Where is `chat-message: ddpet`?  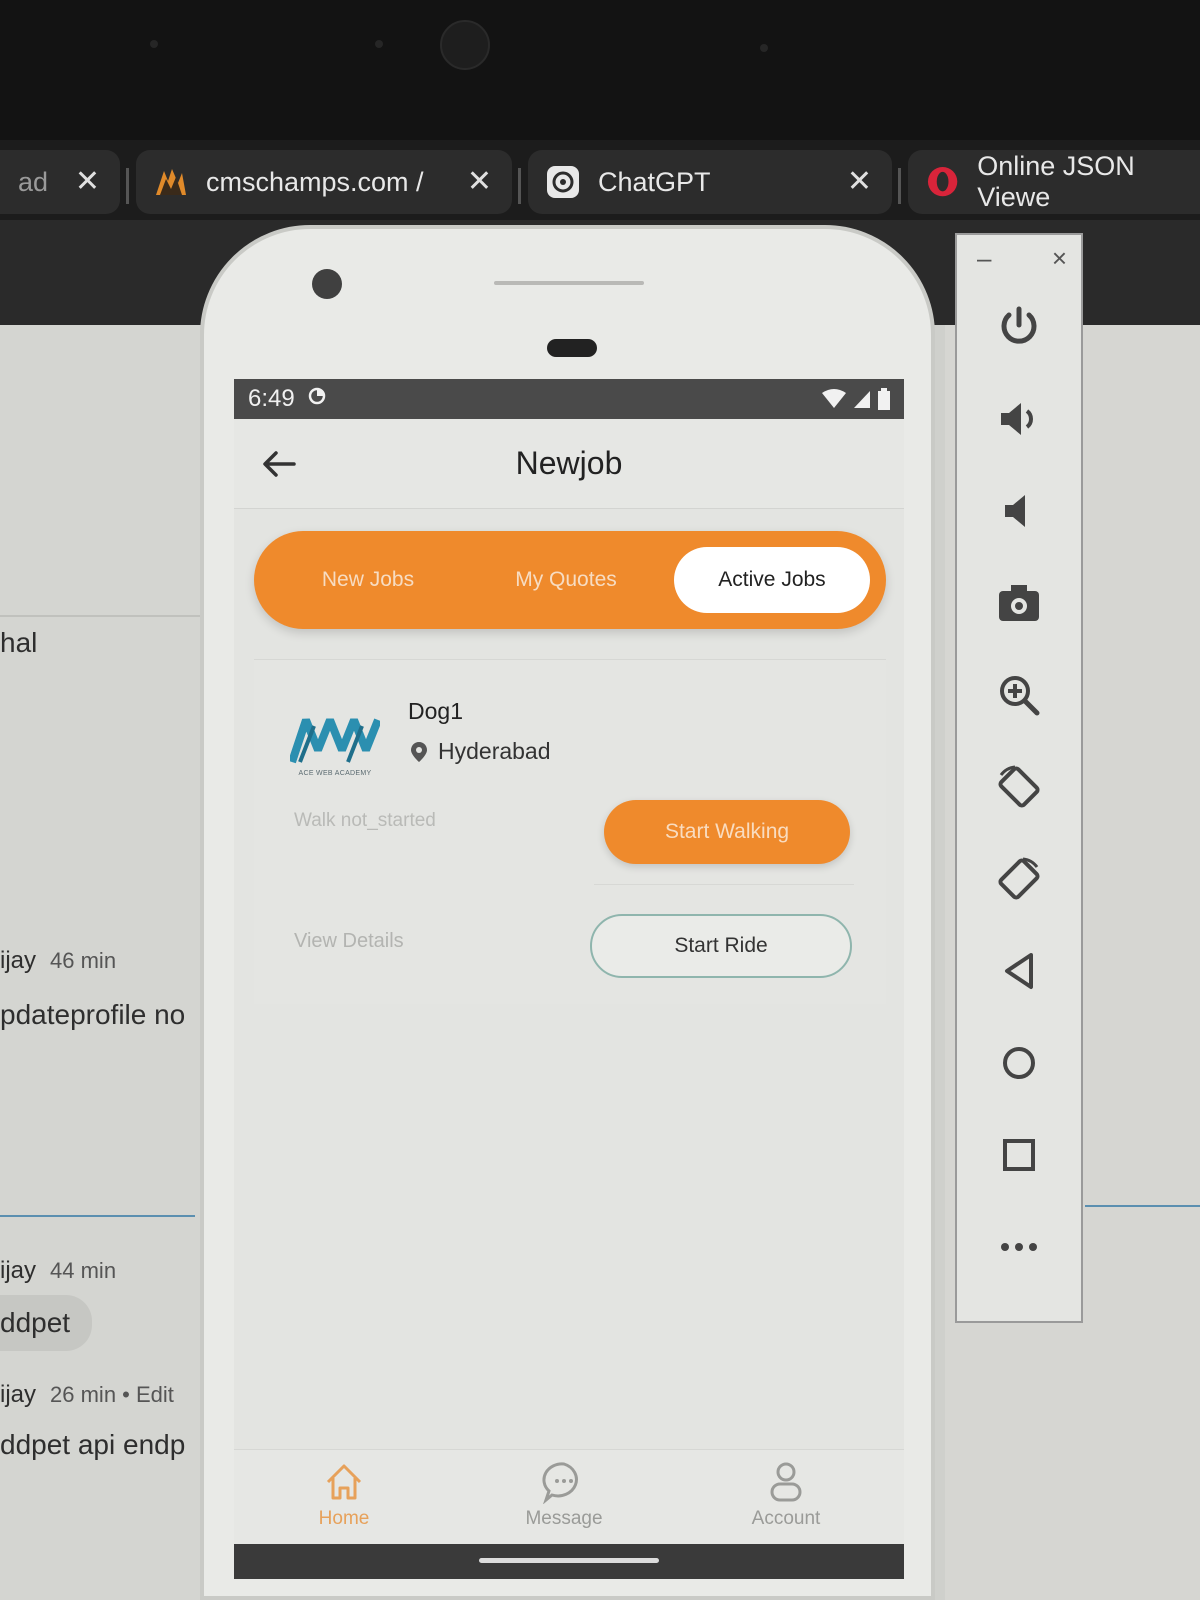 chat-message: ddpet is located at coordinates (35, 1322).